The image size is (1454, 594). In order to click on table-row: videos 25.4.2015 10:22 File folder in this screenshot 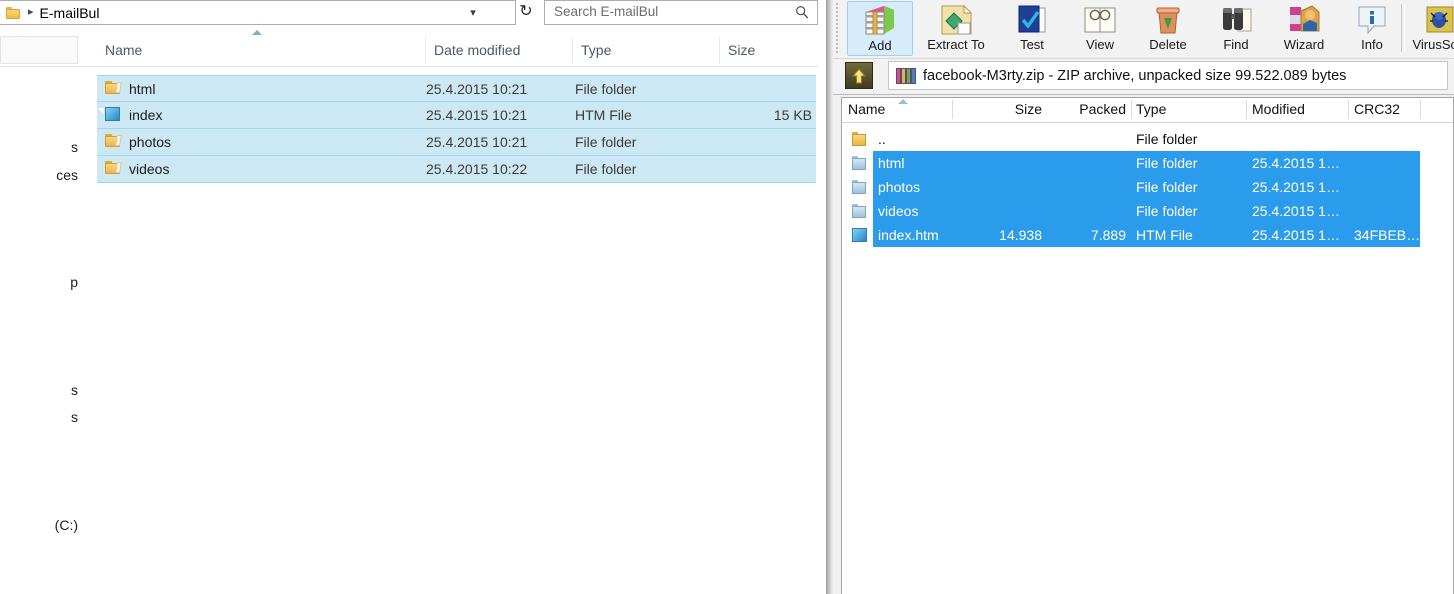, I will do `click(456, 169)`.